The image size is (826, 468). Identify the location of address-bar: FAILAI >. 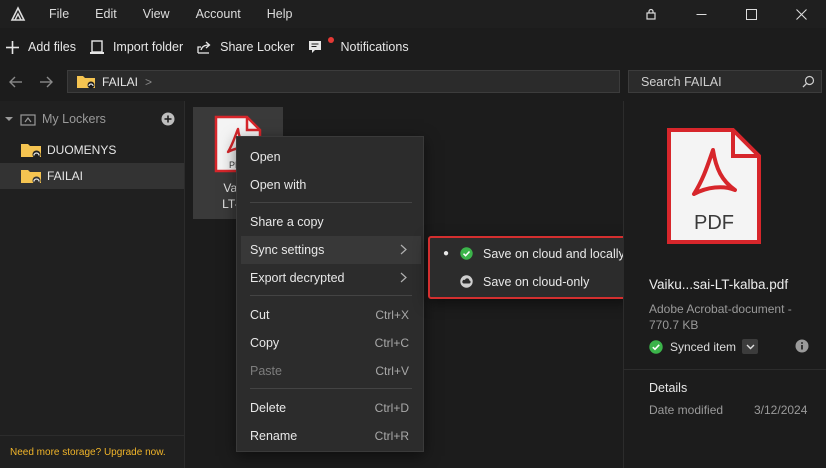
(343, 81).